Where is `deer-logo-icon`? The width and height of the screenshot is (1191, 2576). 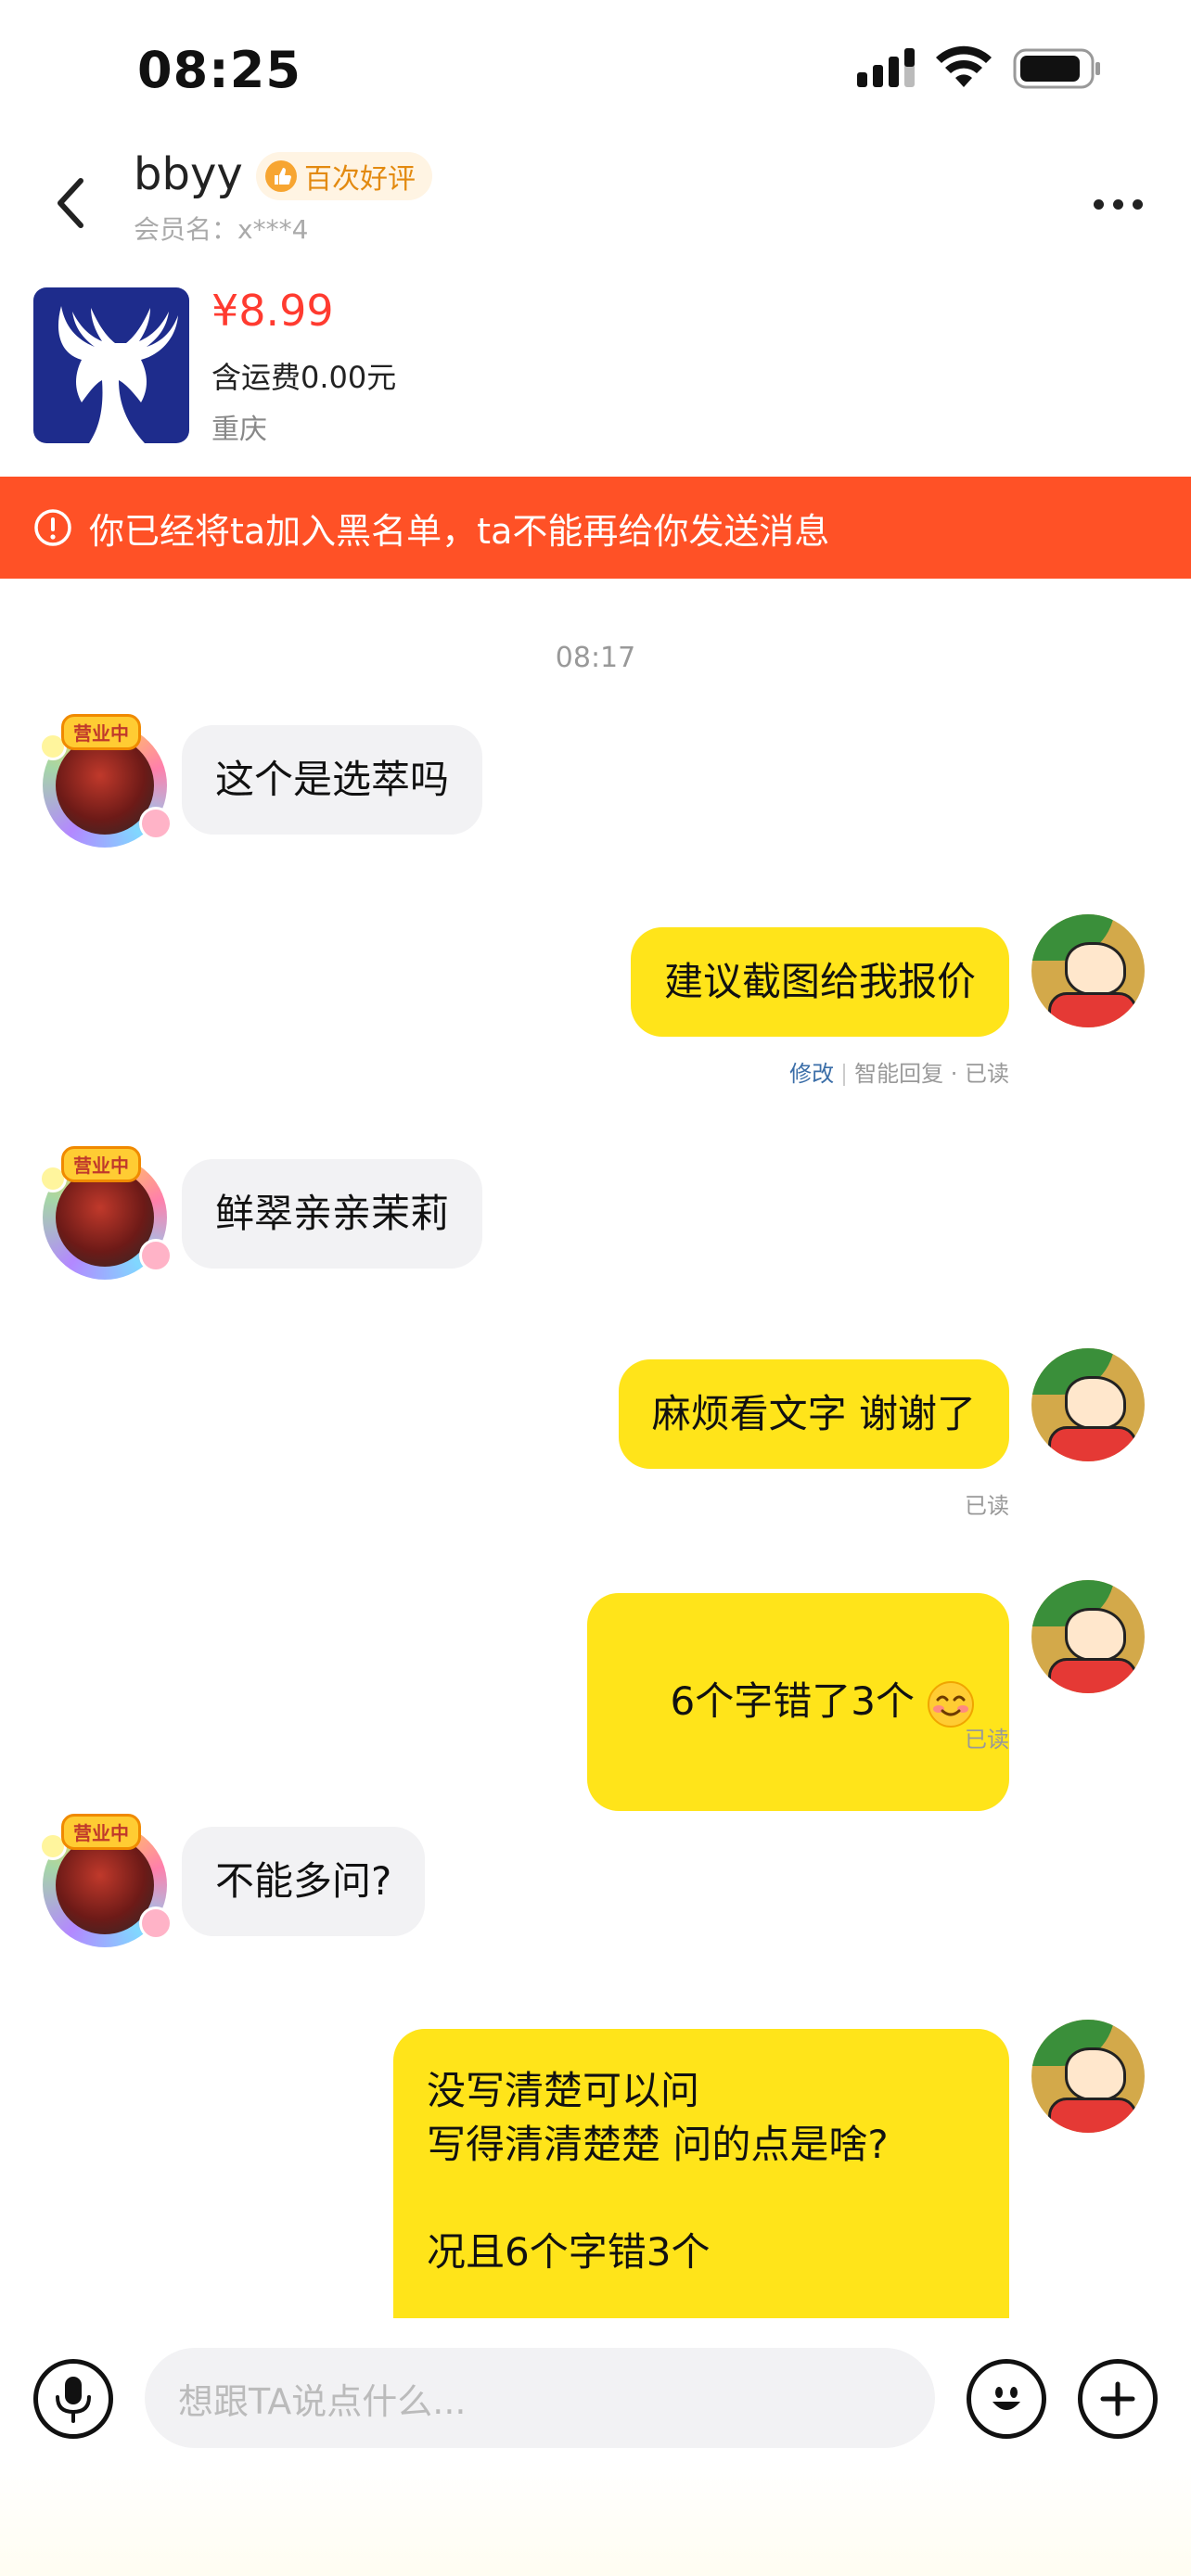
deer-logo-icon is located at coordinates (118, 374).